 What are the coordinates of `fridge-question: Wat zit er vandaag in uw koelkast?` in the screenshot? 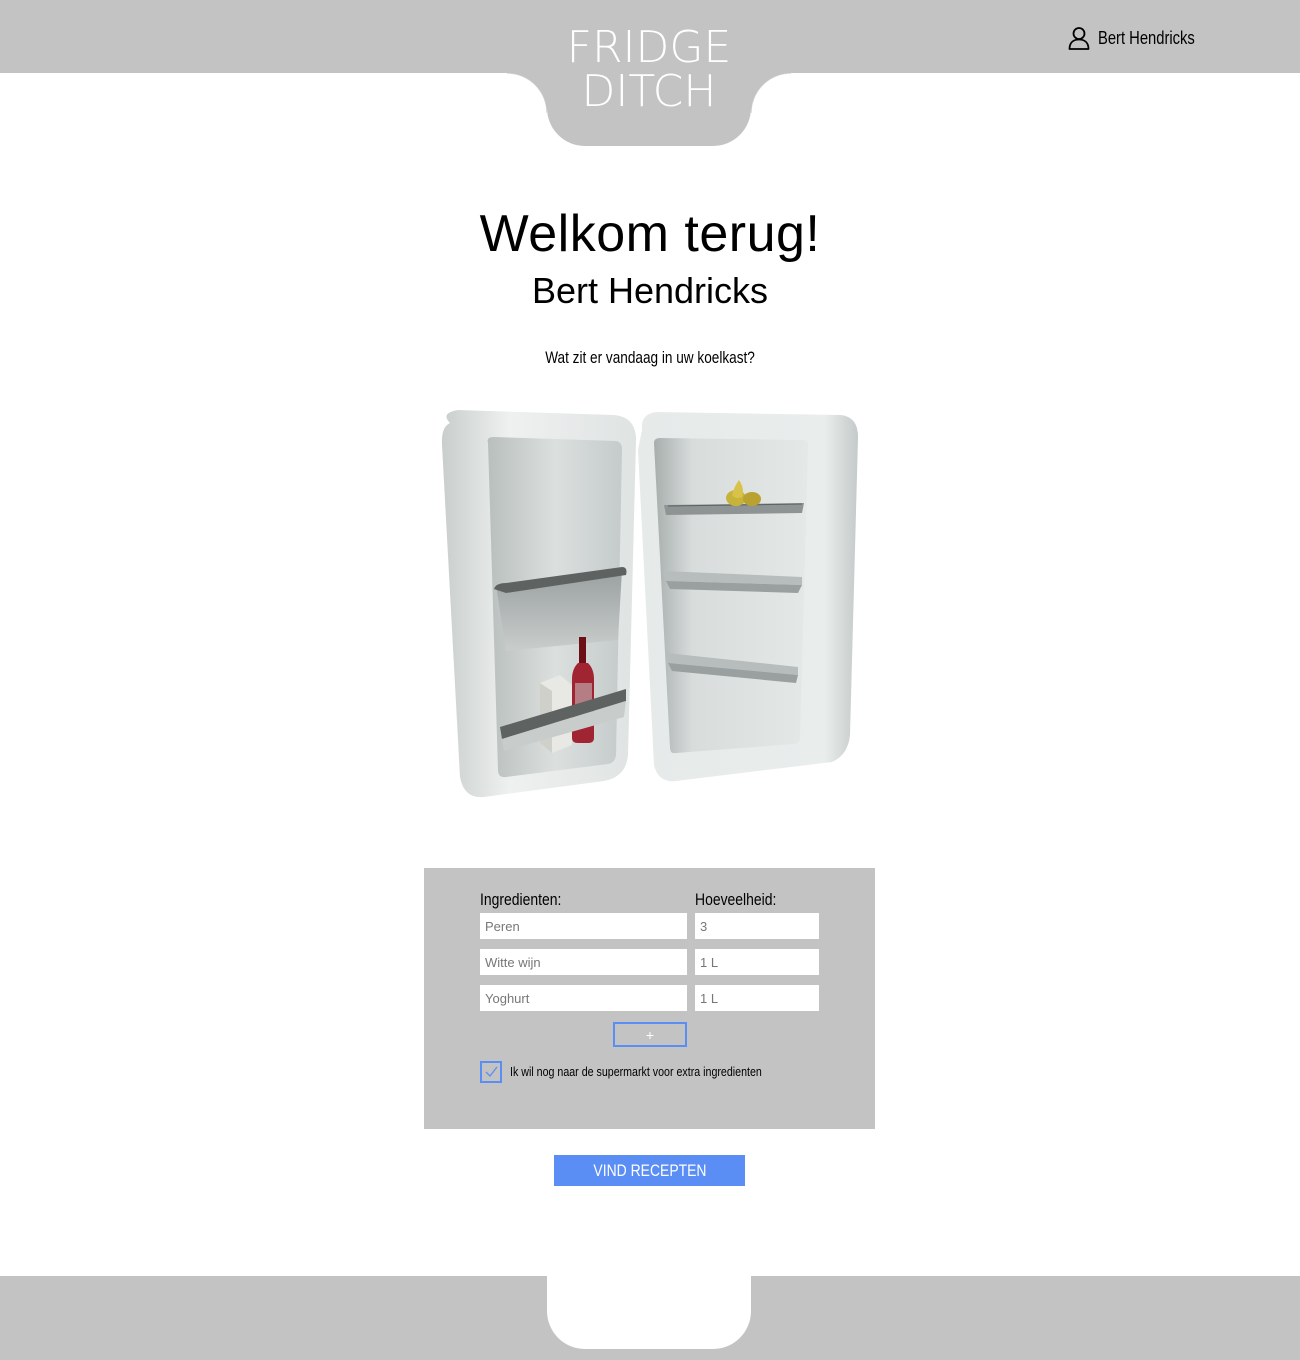 It's located at (650, 358).